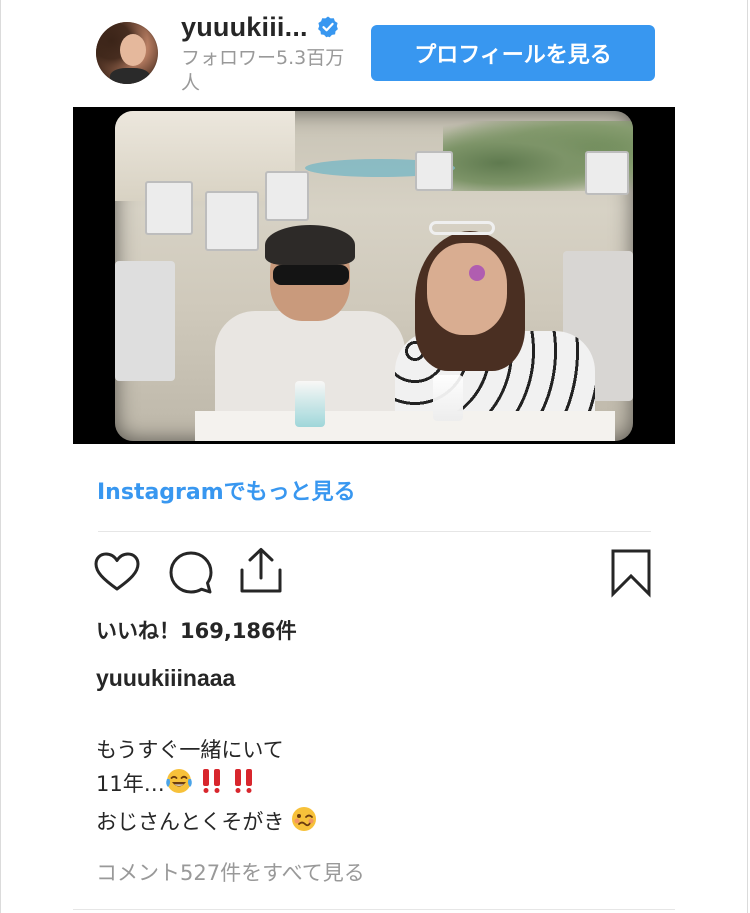  What do you see at coordinates (263, 70) in the screenshot?
I see `follower-count: フォロワー5.3百万人` at bounding box center [263, 70].